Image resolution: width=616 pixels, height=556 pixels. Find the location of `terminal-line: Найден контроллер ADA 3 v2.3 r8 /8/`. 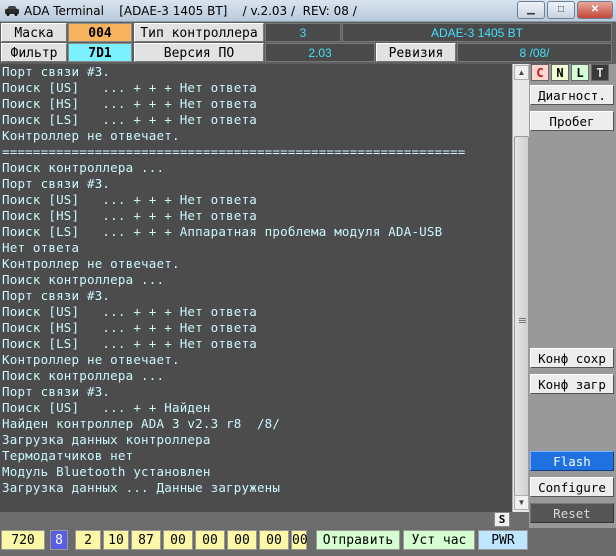

terminal-line: Найден контроллер ADA 3 v2.3 r8 /8/ is located at coordinates (141, 423).